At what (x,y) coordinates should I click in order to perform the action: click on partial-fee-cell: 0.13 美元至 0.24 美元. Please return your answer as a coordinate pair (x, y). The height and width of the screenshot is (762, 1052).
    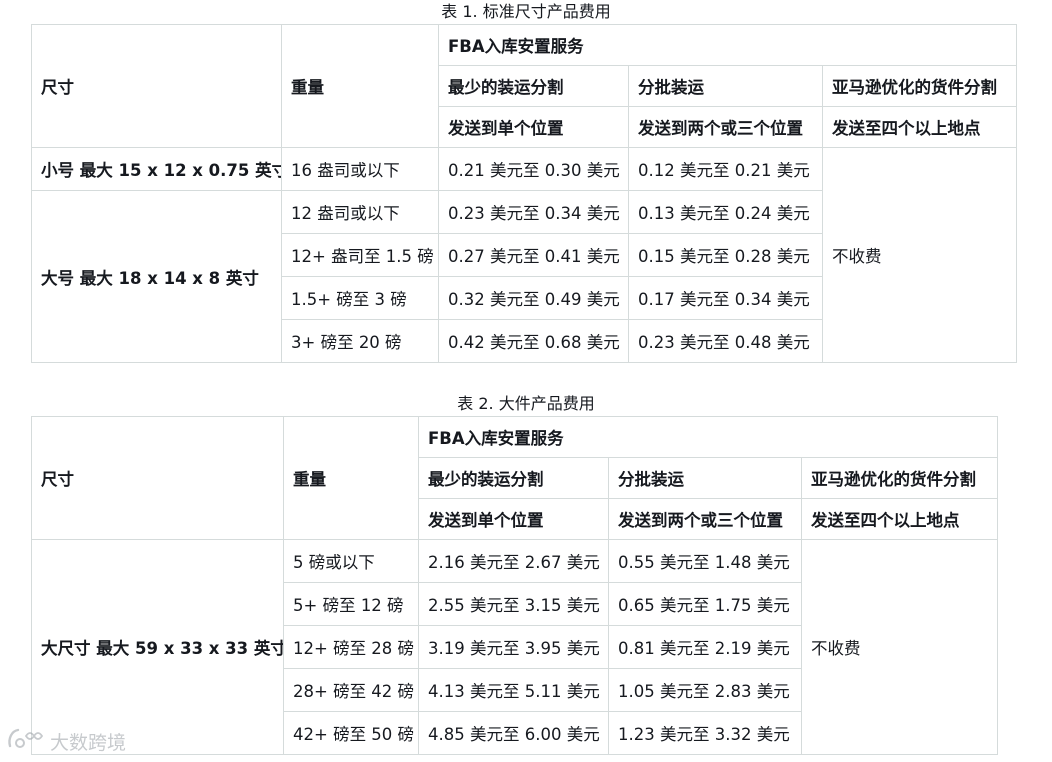
    Looking at the image, I should click on (725, 212).